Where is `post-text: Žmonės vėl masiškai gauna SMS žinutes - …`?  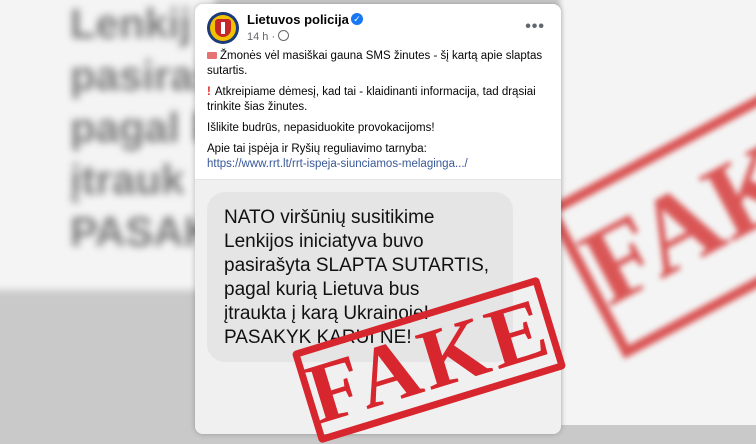
post-text: Žmonės vėl masiškai gauna SMS žinutes - … is located at coordinates (377, 110).